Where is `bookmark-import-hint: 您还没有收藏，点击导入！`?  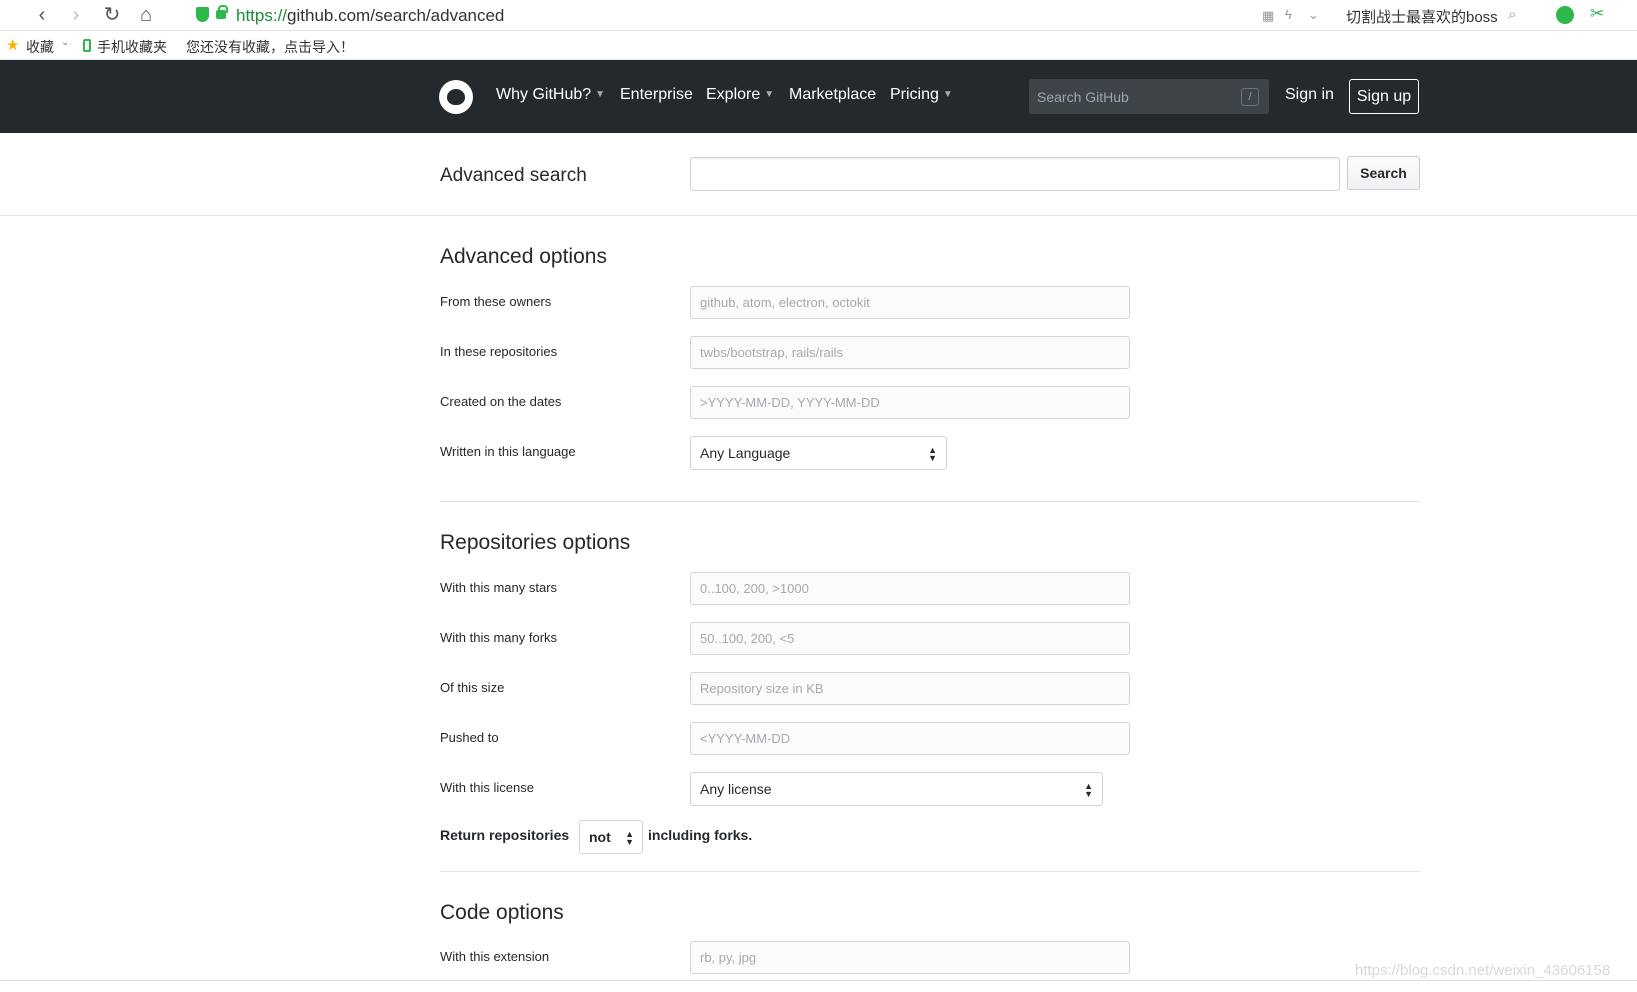 bookmark-import-hint: 您还没有收藏，点击导入！ is located at coordinates (270, 47).